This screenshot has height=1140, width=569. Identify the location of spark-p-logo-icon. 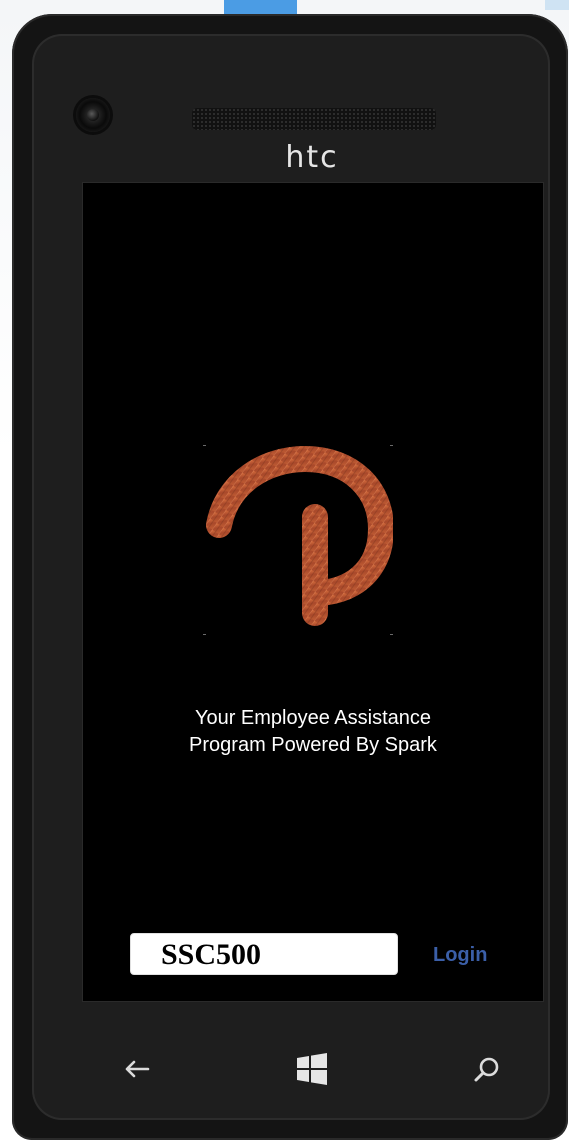
(299, 540).